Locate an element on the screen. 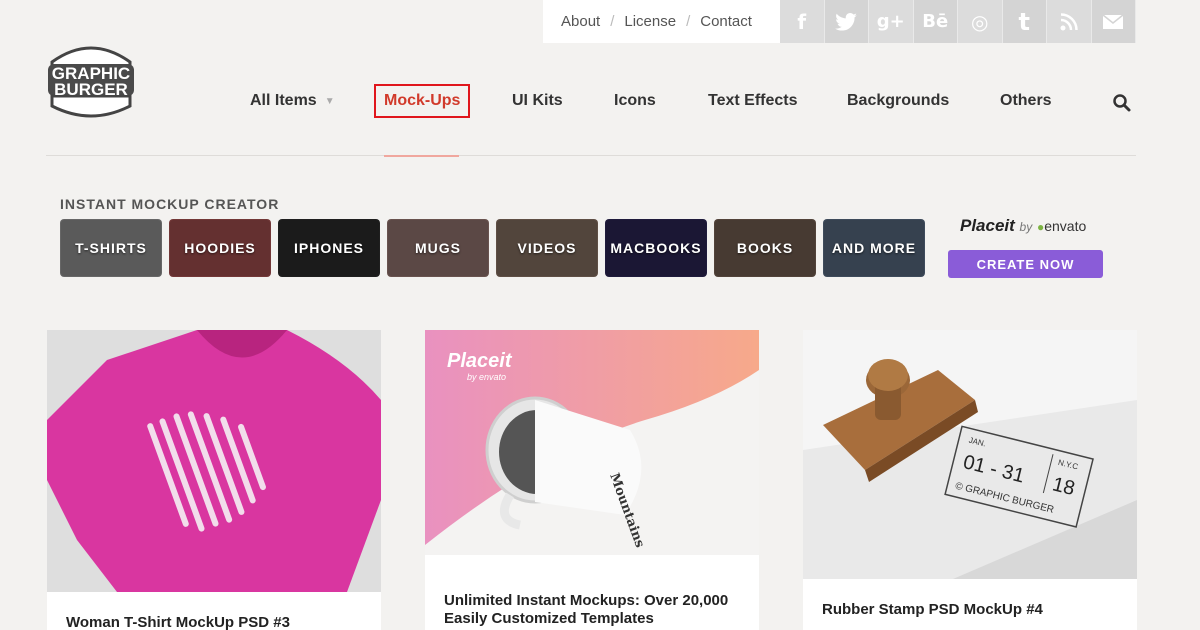 This screenshot has width=1200, height=630. placeit-brand: Placeit is located at coordinates (987, 225).